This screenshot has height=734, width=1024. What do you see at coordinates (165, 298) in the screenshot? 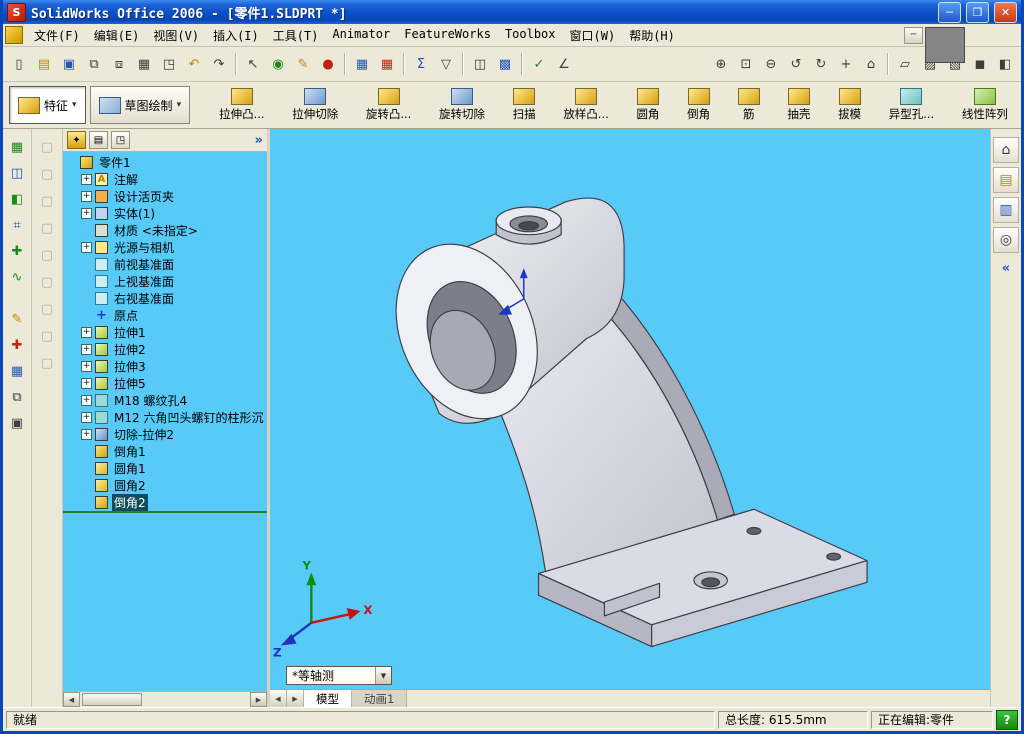
I see `tree-item: 右视基准面` at bounding box center [165, 298].